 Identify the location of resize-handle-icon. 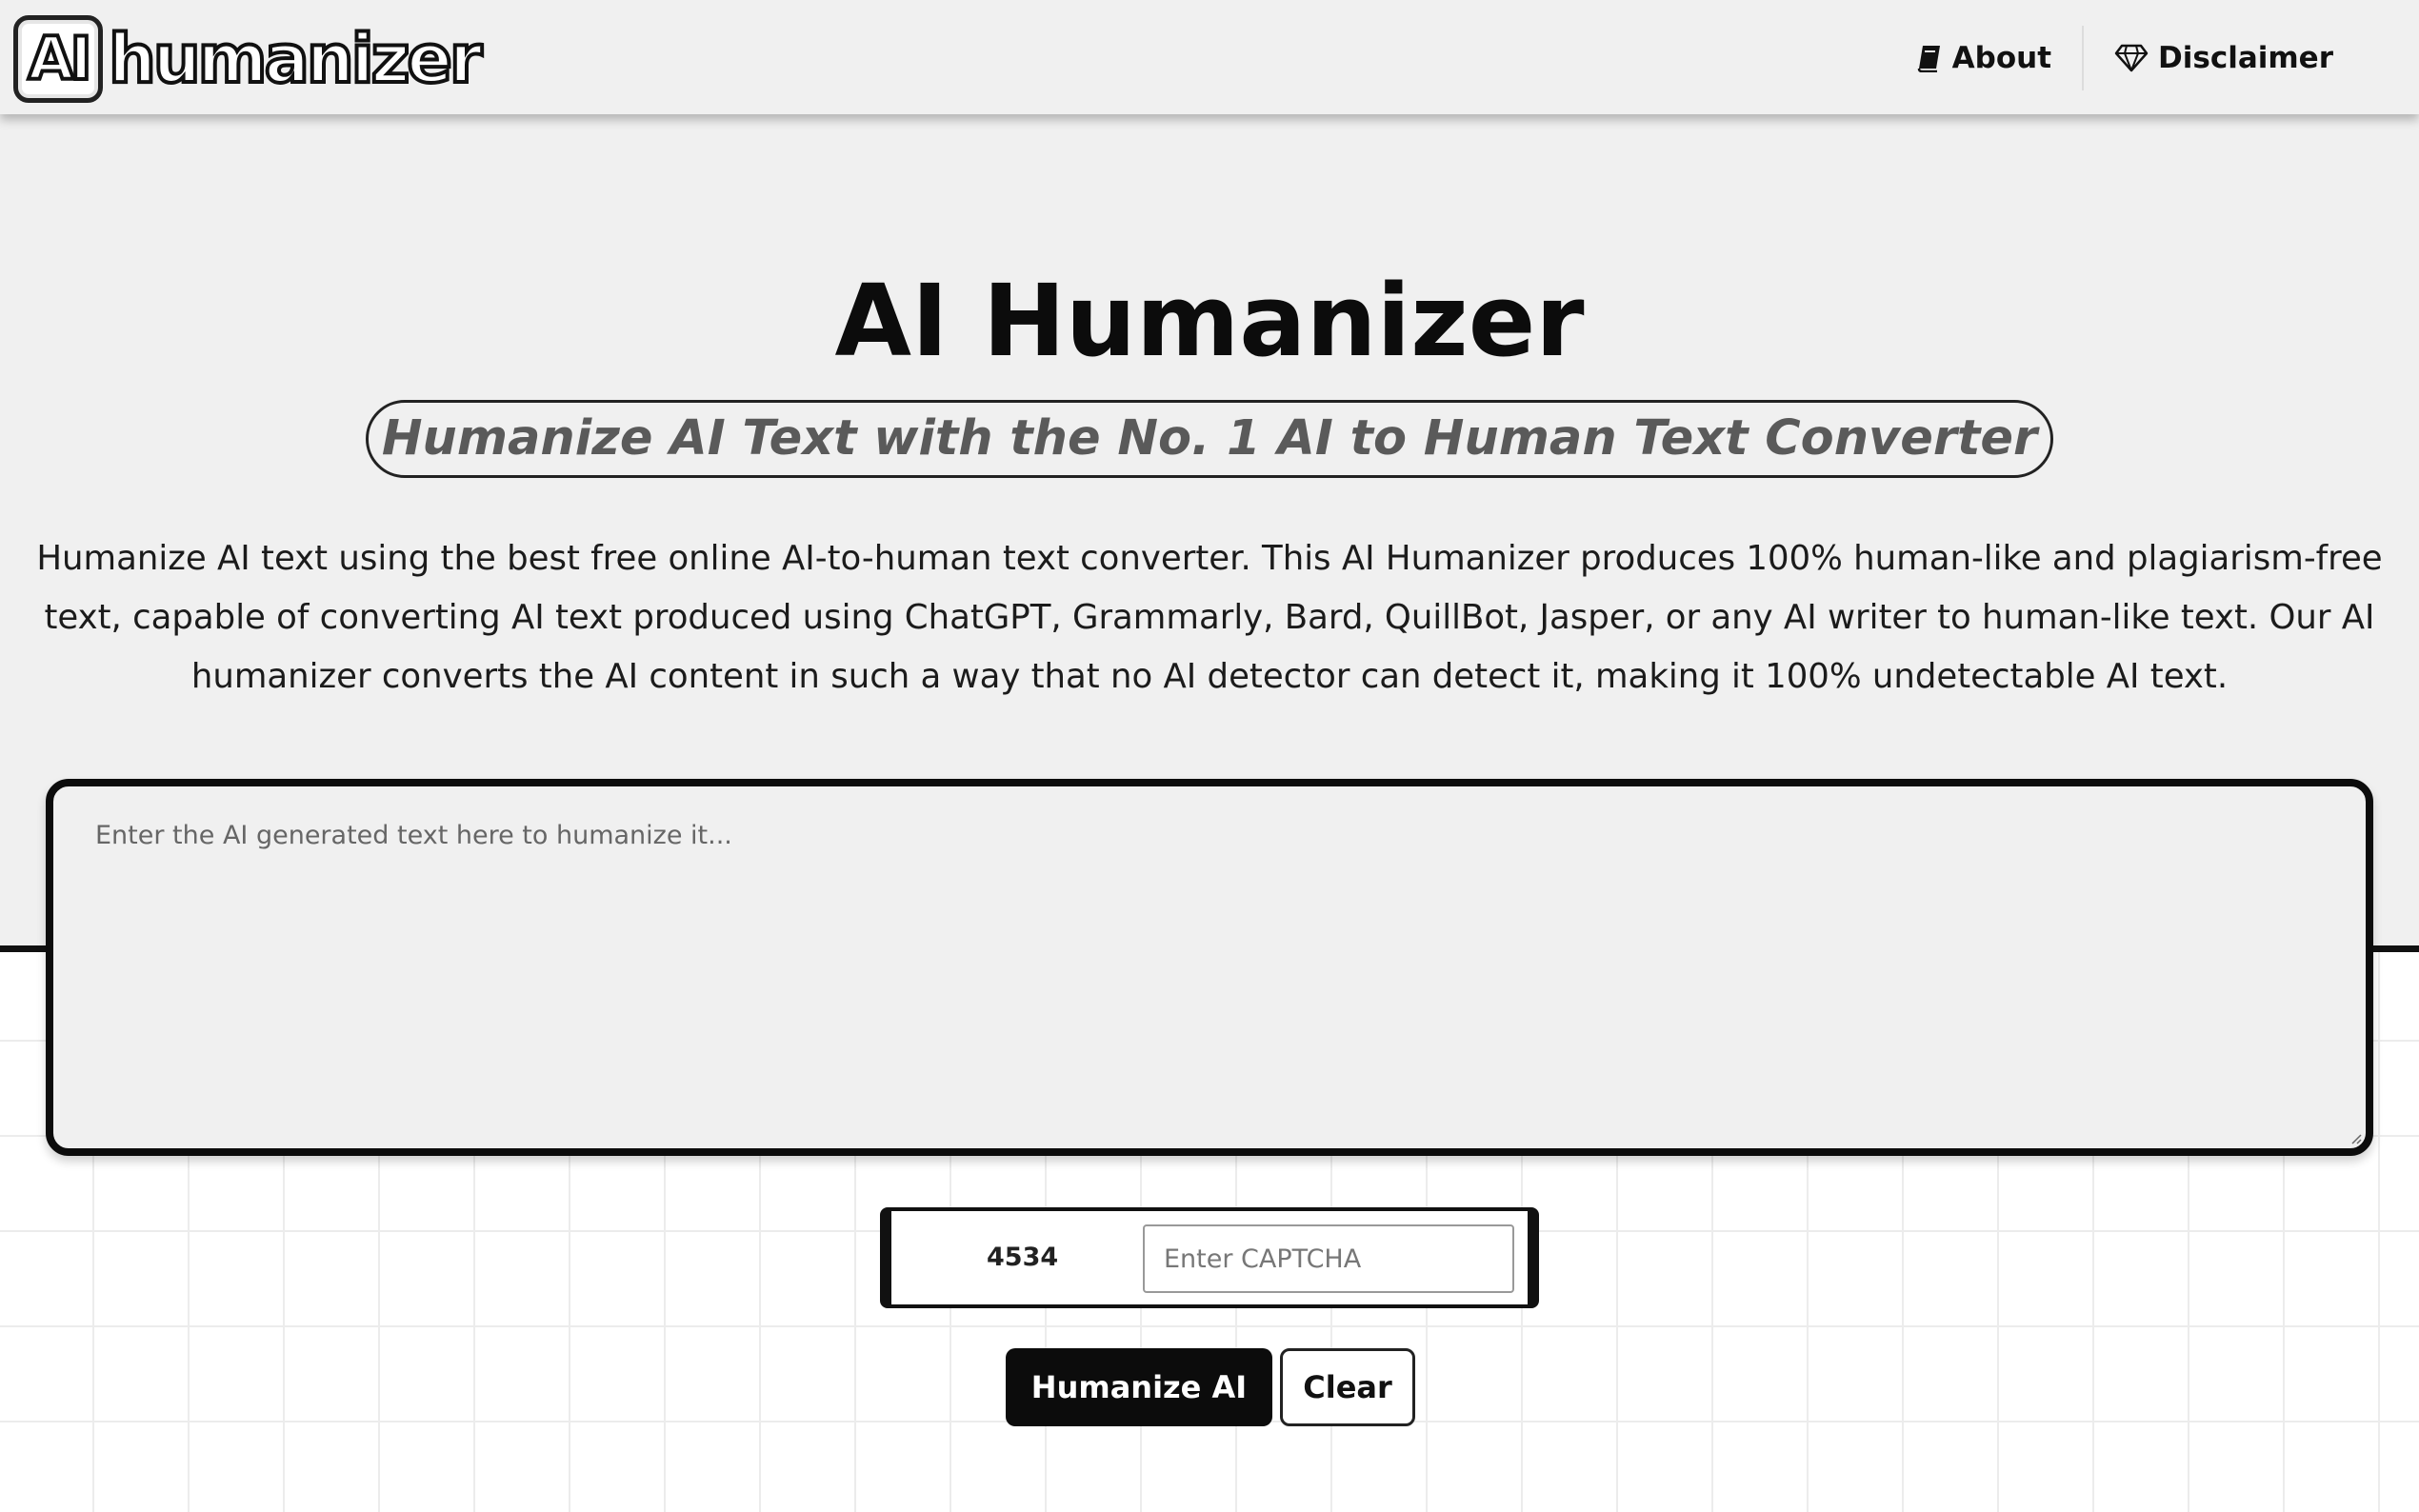
(2355, 1137).